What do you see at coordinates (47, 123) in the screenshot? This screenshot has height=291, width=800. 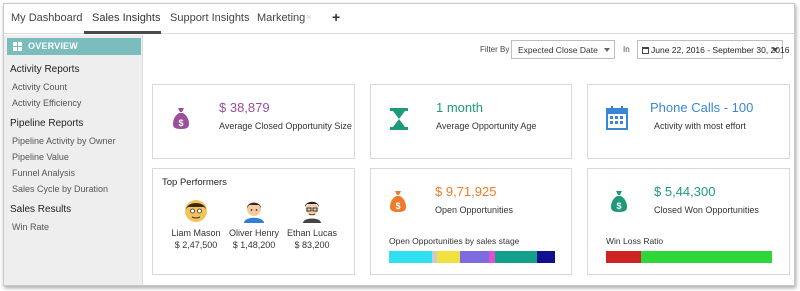 I see `section-pipeline-reports: Pipeline Reports` at bounding box center [47, 123].